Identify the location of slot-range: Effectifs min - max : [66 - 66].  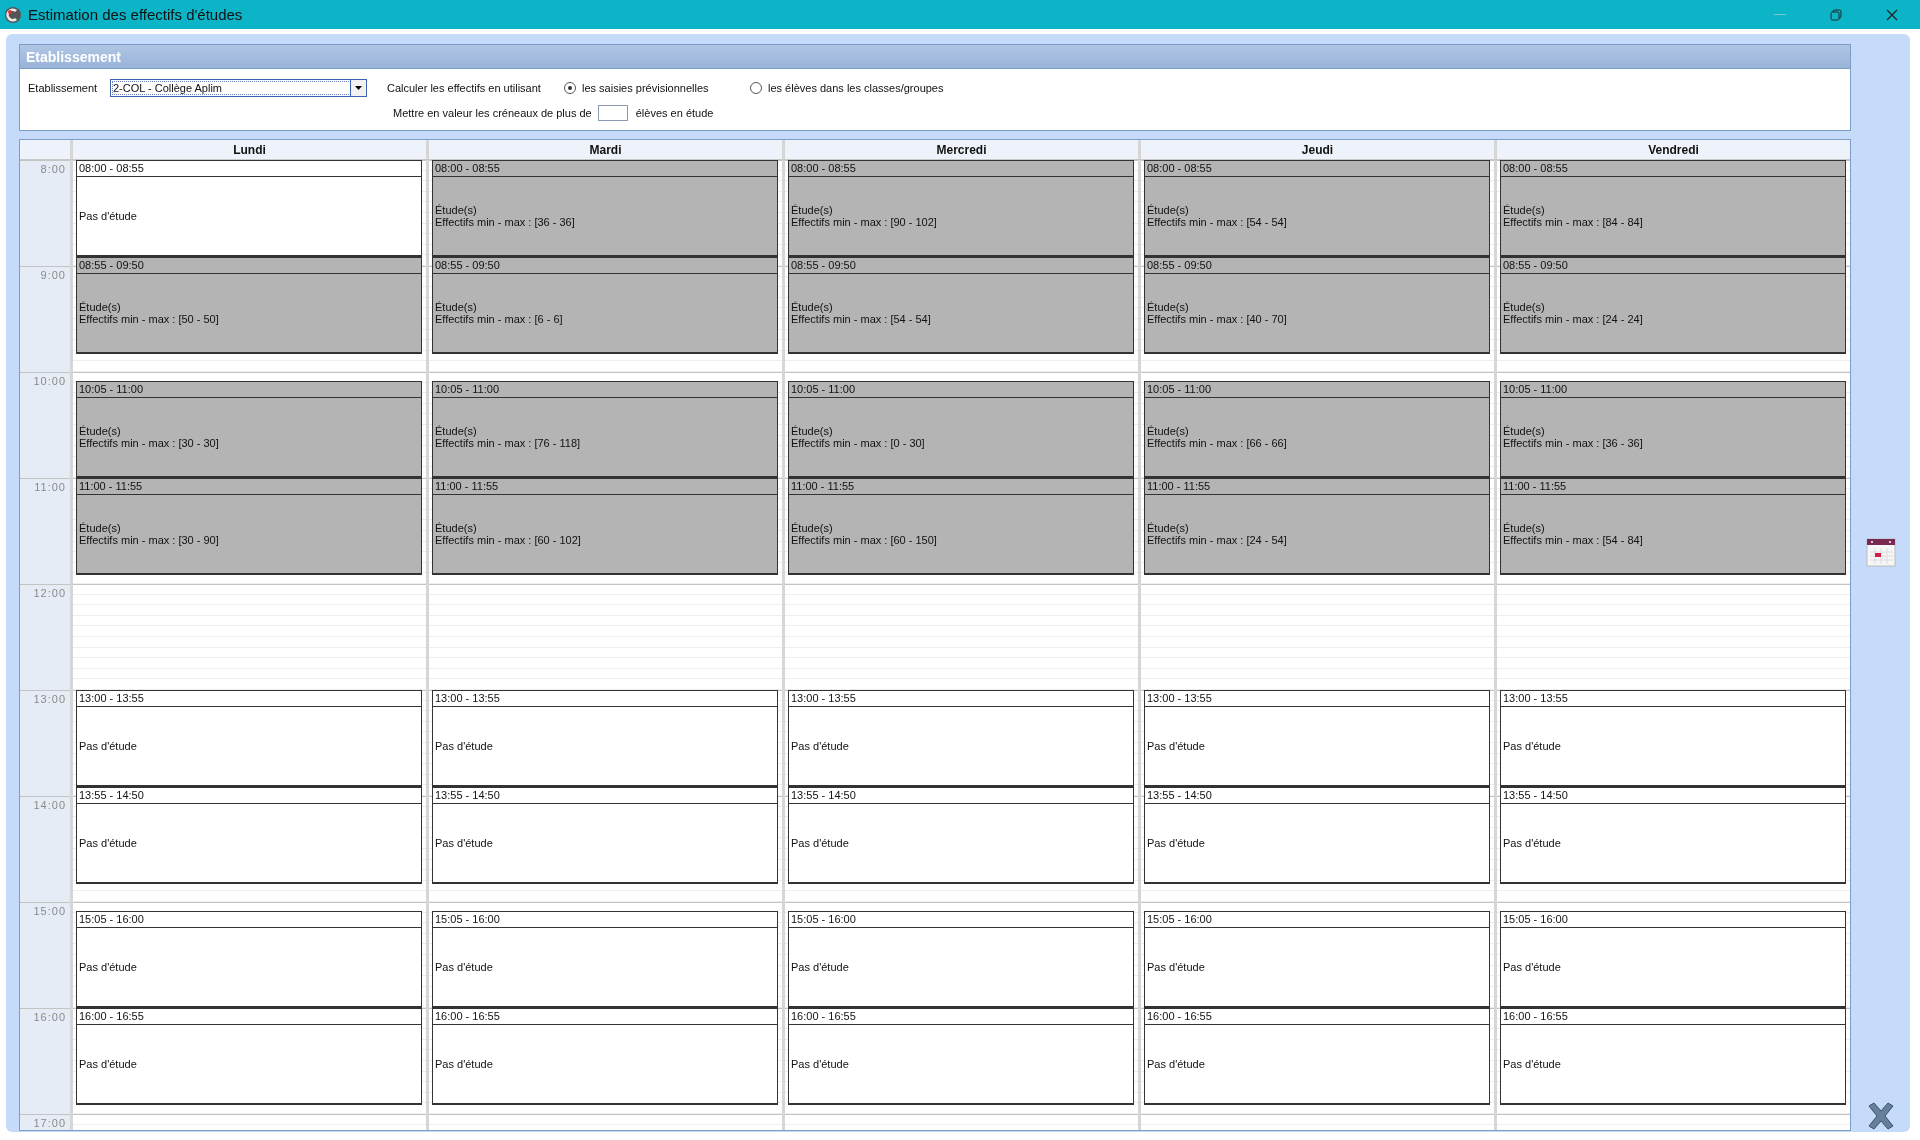
(1217, 443).